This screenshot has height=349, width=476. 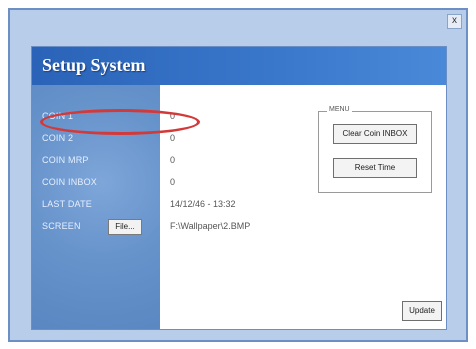 I want to click on coin-mrp-label: COIN MRP, so click(x=65, y=160).